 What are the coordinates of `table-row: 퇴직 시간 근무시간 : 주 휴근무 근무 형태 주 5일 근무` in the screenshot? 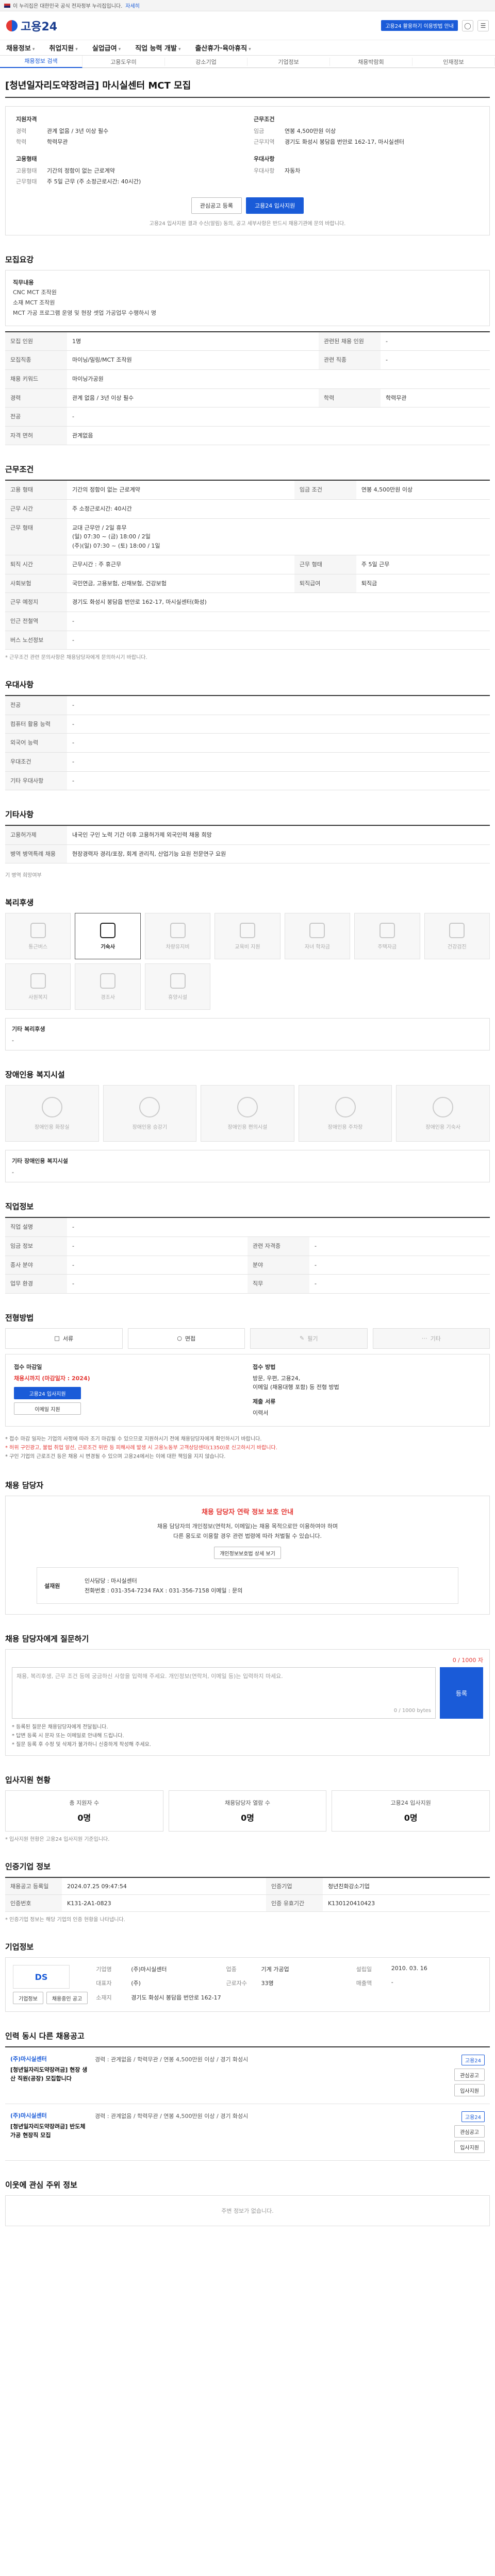 It's located at (247, 564).